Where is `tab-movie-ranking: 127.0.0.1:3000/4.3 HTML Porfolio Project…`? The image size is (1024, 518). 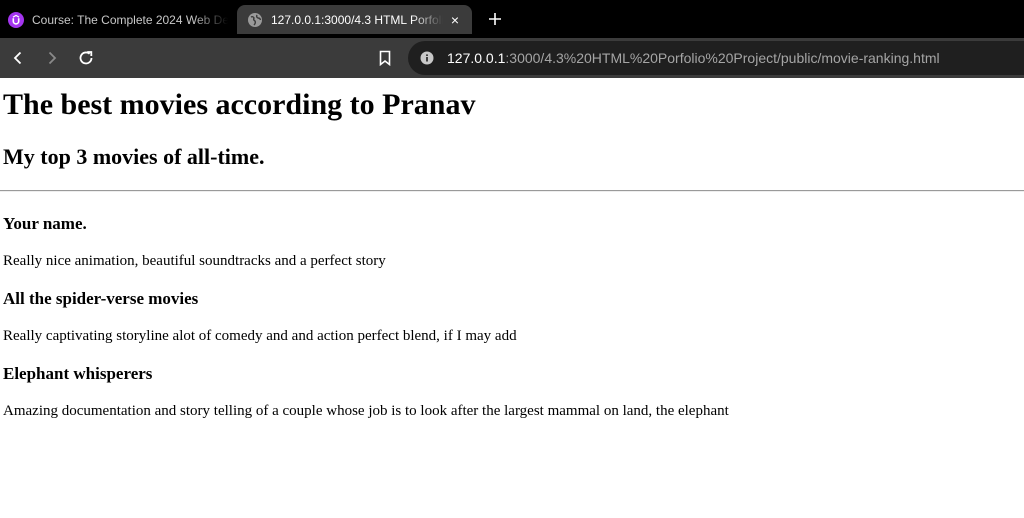 tab-movie-ranking: 127.0.0.1:3000/4.3 HTML Porfolio Project… is located at coordinates (354, 19).